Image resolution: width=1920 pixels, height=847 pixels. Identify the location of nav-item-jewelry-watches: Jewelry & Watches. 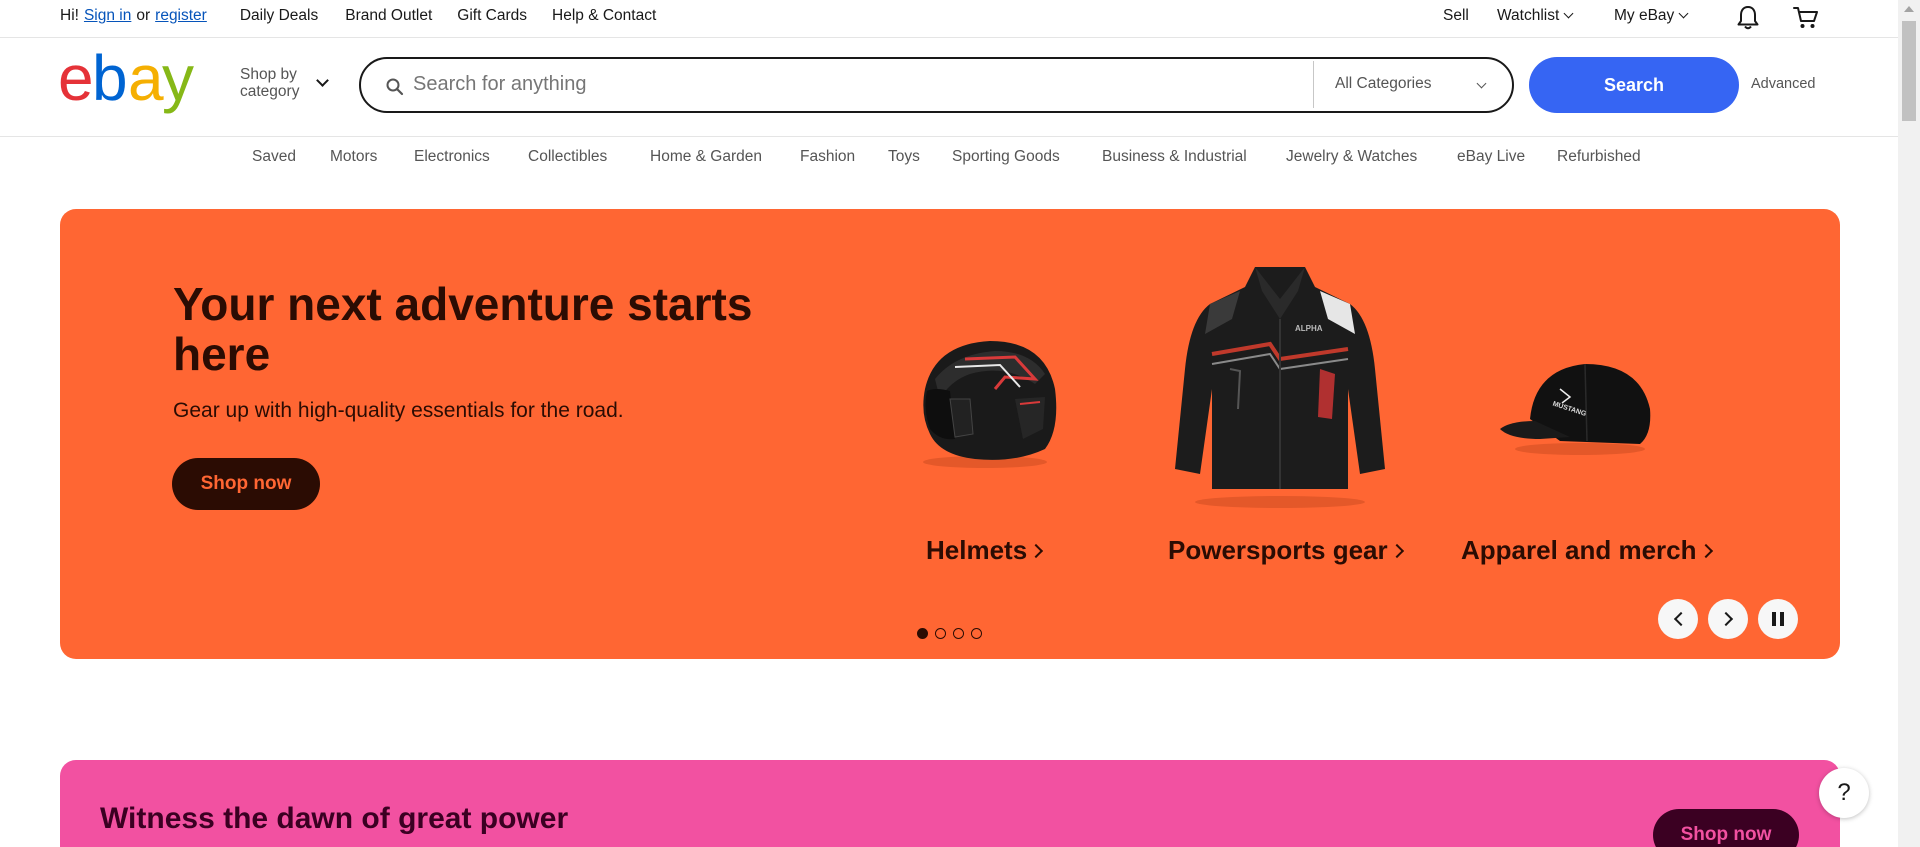
(1351, 157).